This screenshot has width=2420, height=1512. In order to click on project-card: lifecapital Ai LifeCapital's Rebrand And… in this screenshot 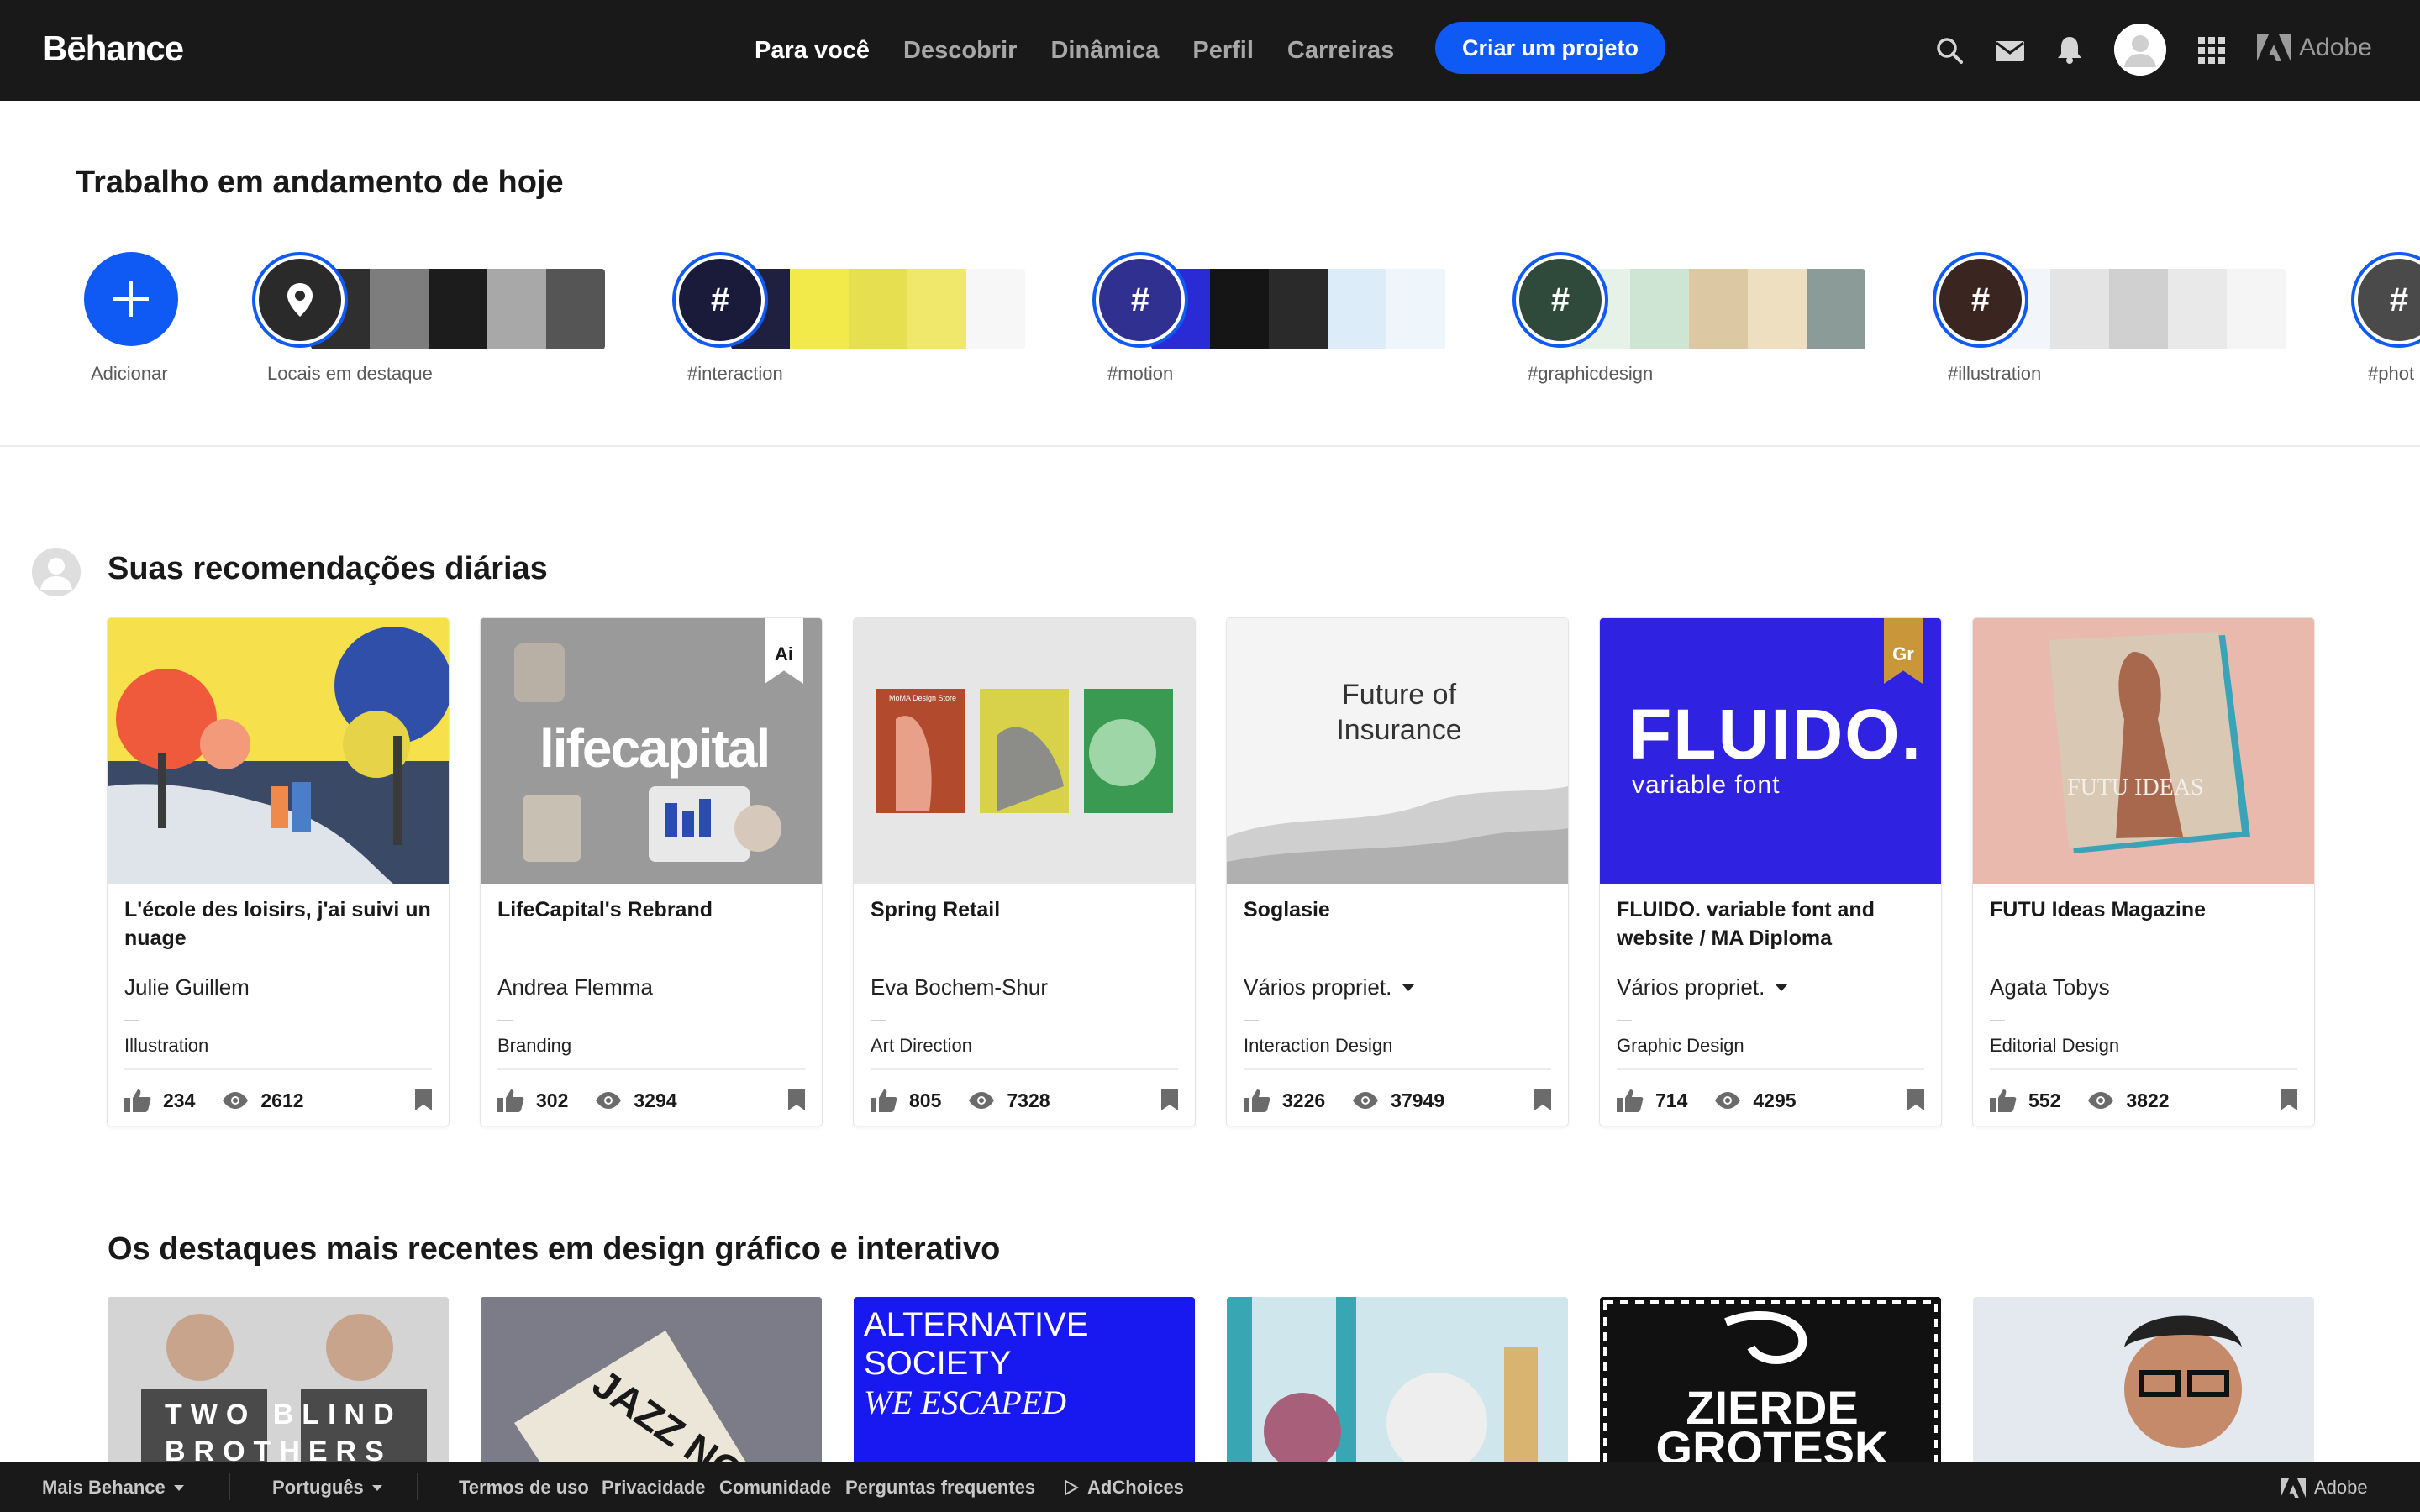, I will do `click(651, 872)`.